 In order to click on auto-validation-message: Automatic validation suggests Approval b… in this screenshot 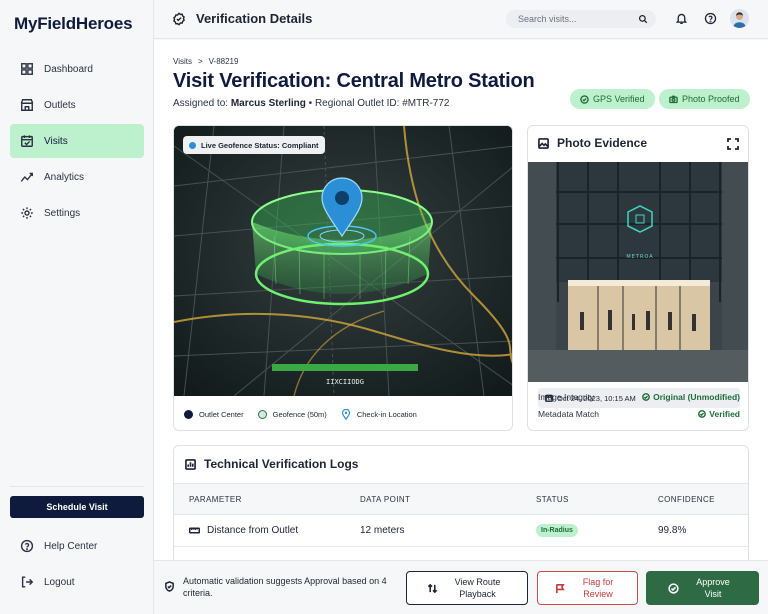, I will do `click(282, 587)`.